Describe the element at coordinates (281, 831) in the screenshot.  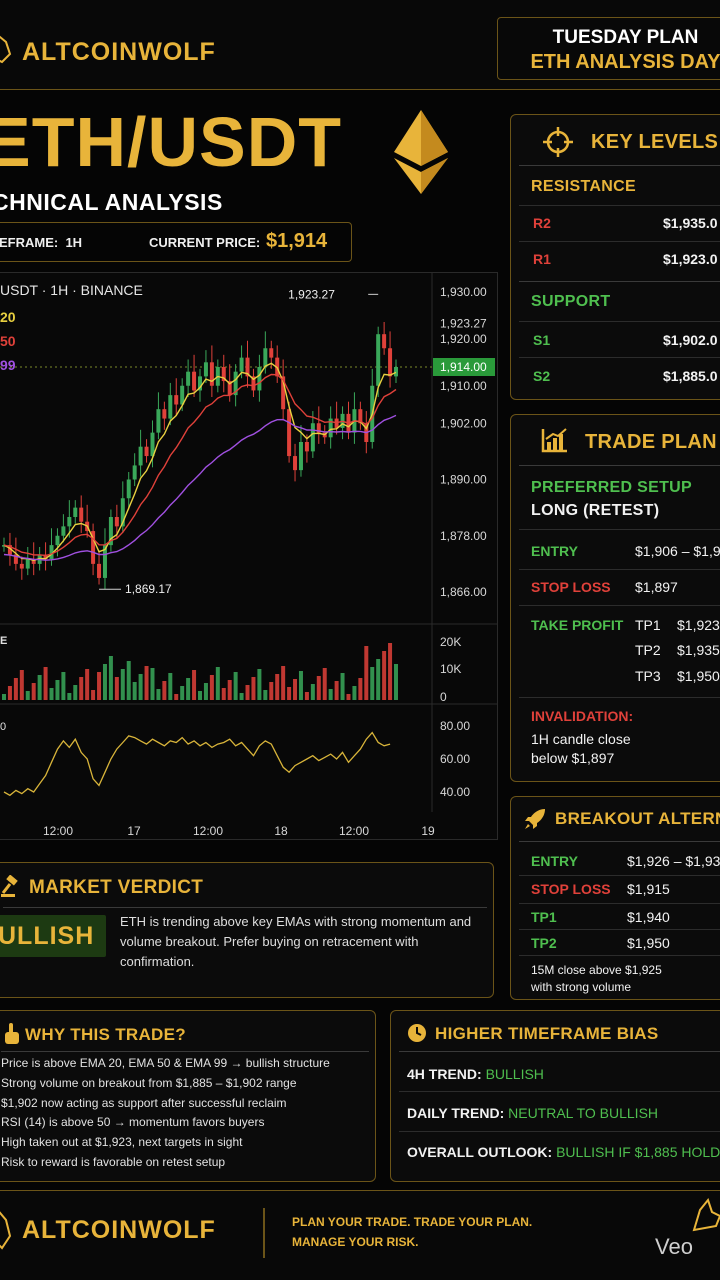
I see `time-tick-label: 18` at that location.